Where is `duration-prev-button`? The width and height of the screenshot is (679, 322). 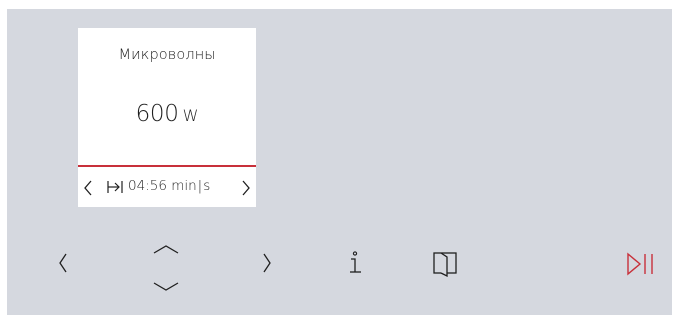 duration-prev-button is located at coordinates (91, 188).